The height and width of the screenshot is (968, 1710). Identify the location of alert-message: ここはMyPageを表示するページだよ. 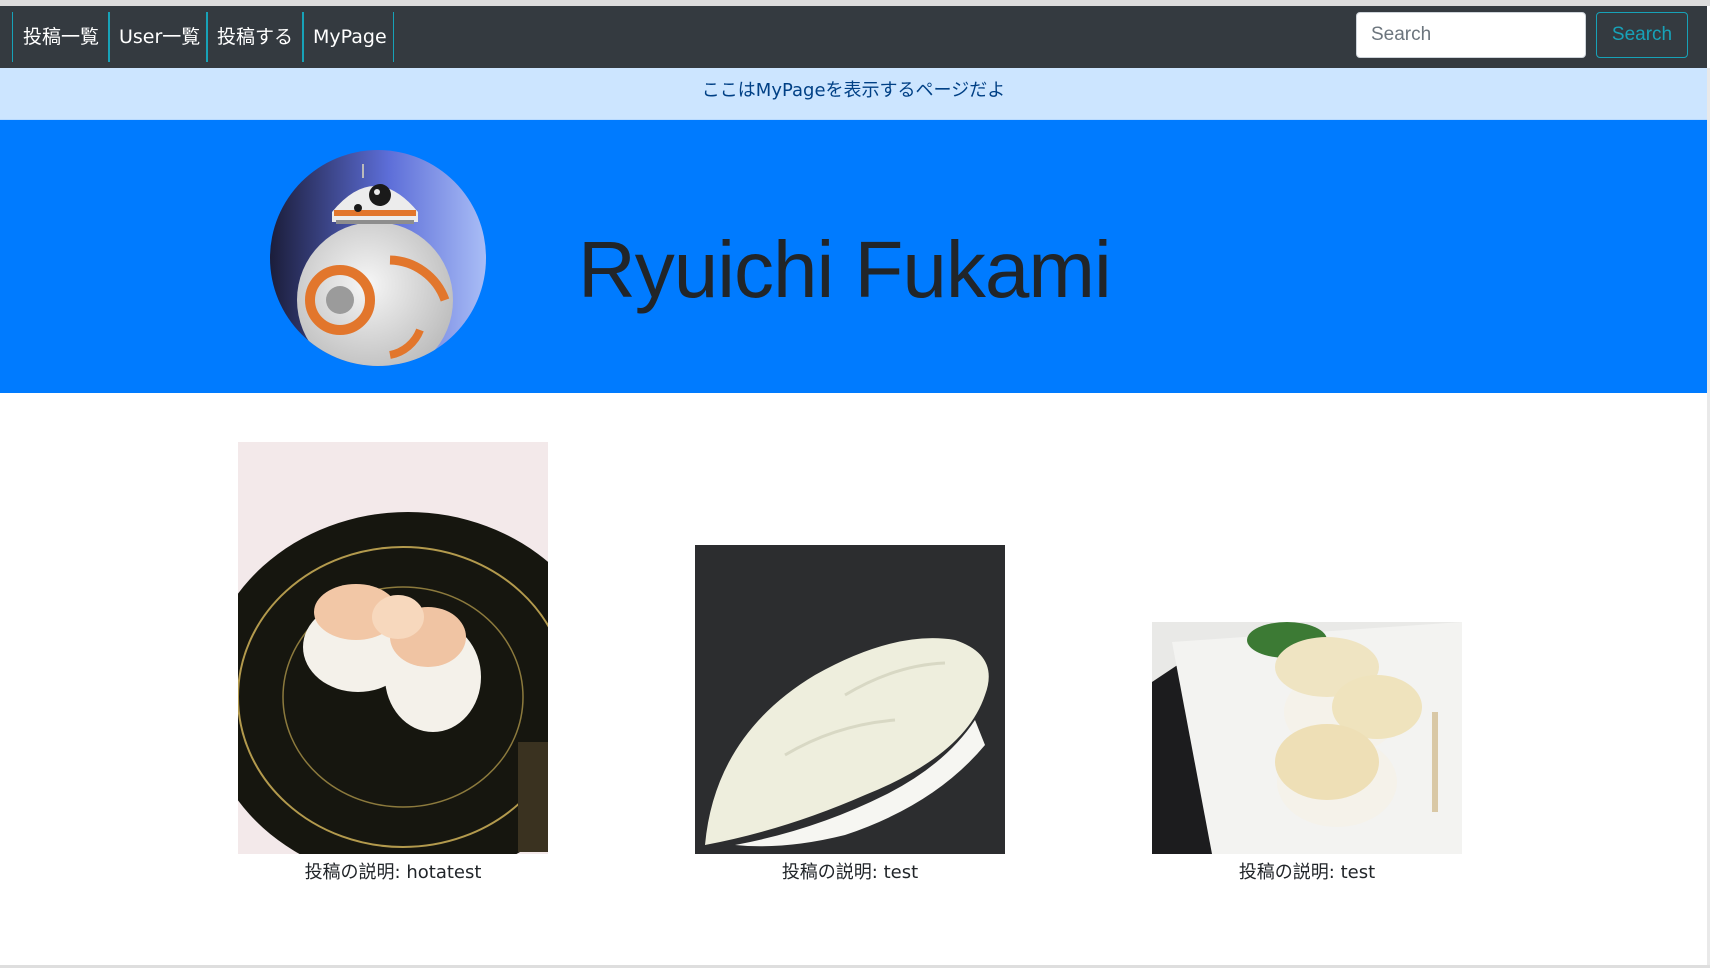
(853, 90).